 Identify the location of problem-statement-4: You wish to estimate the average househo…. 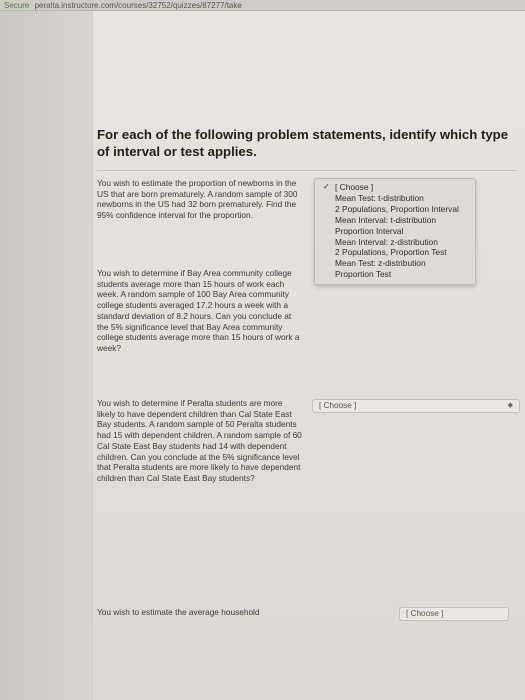
(178, 612).